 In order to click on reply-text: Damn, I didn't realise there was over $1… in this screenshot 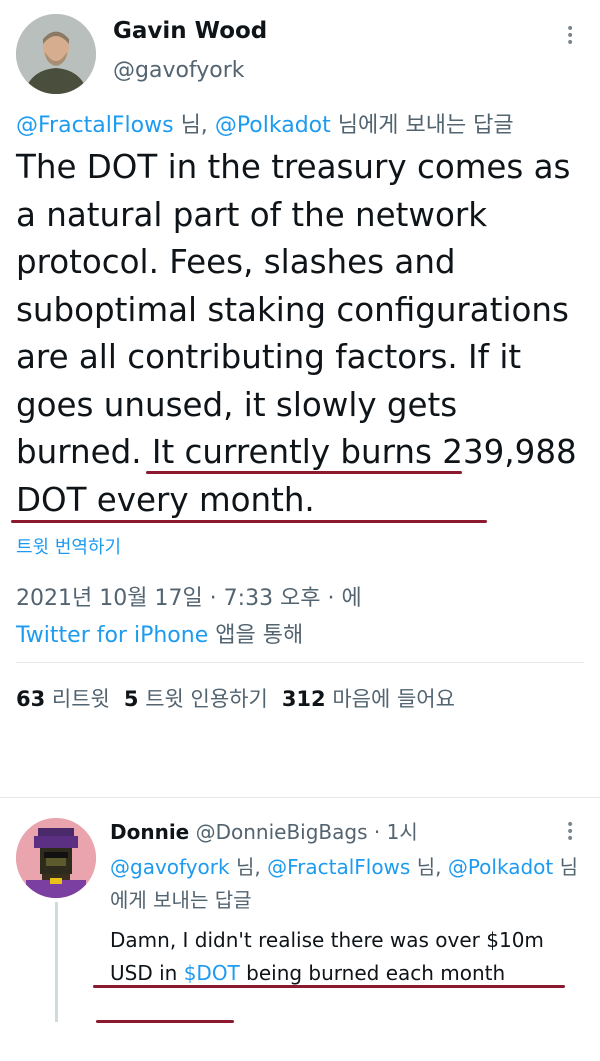, I will do `click(345, 957)`.